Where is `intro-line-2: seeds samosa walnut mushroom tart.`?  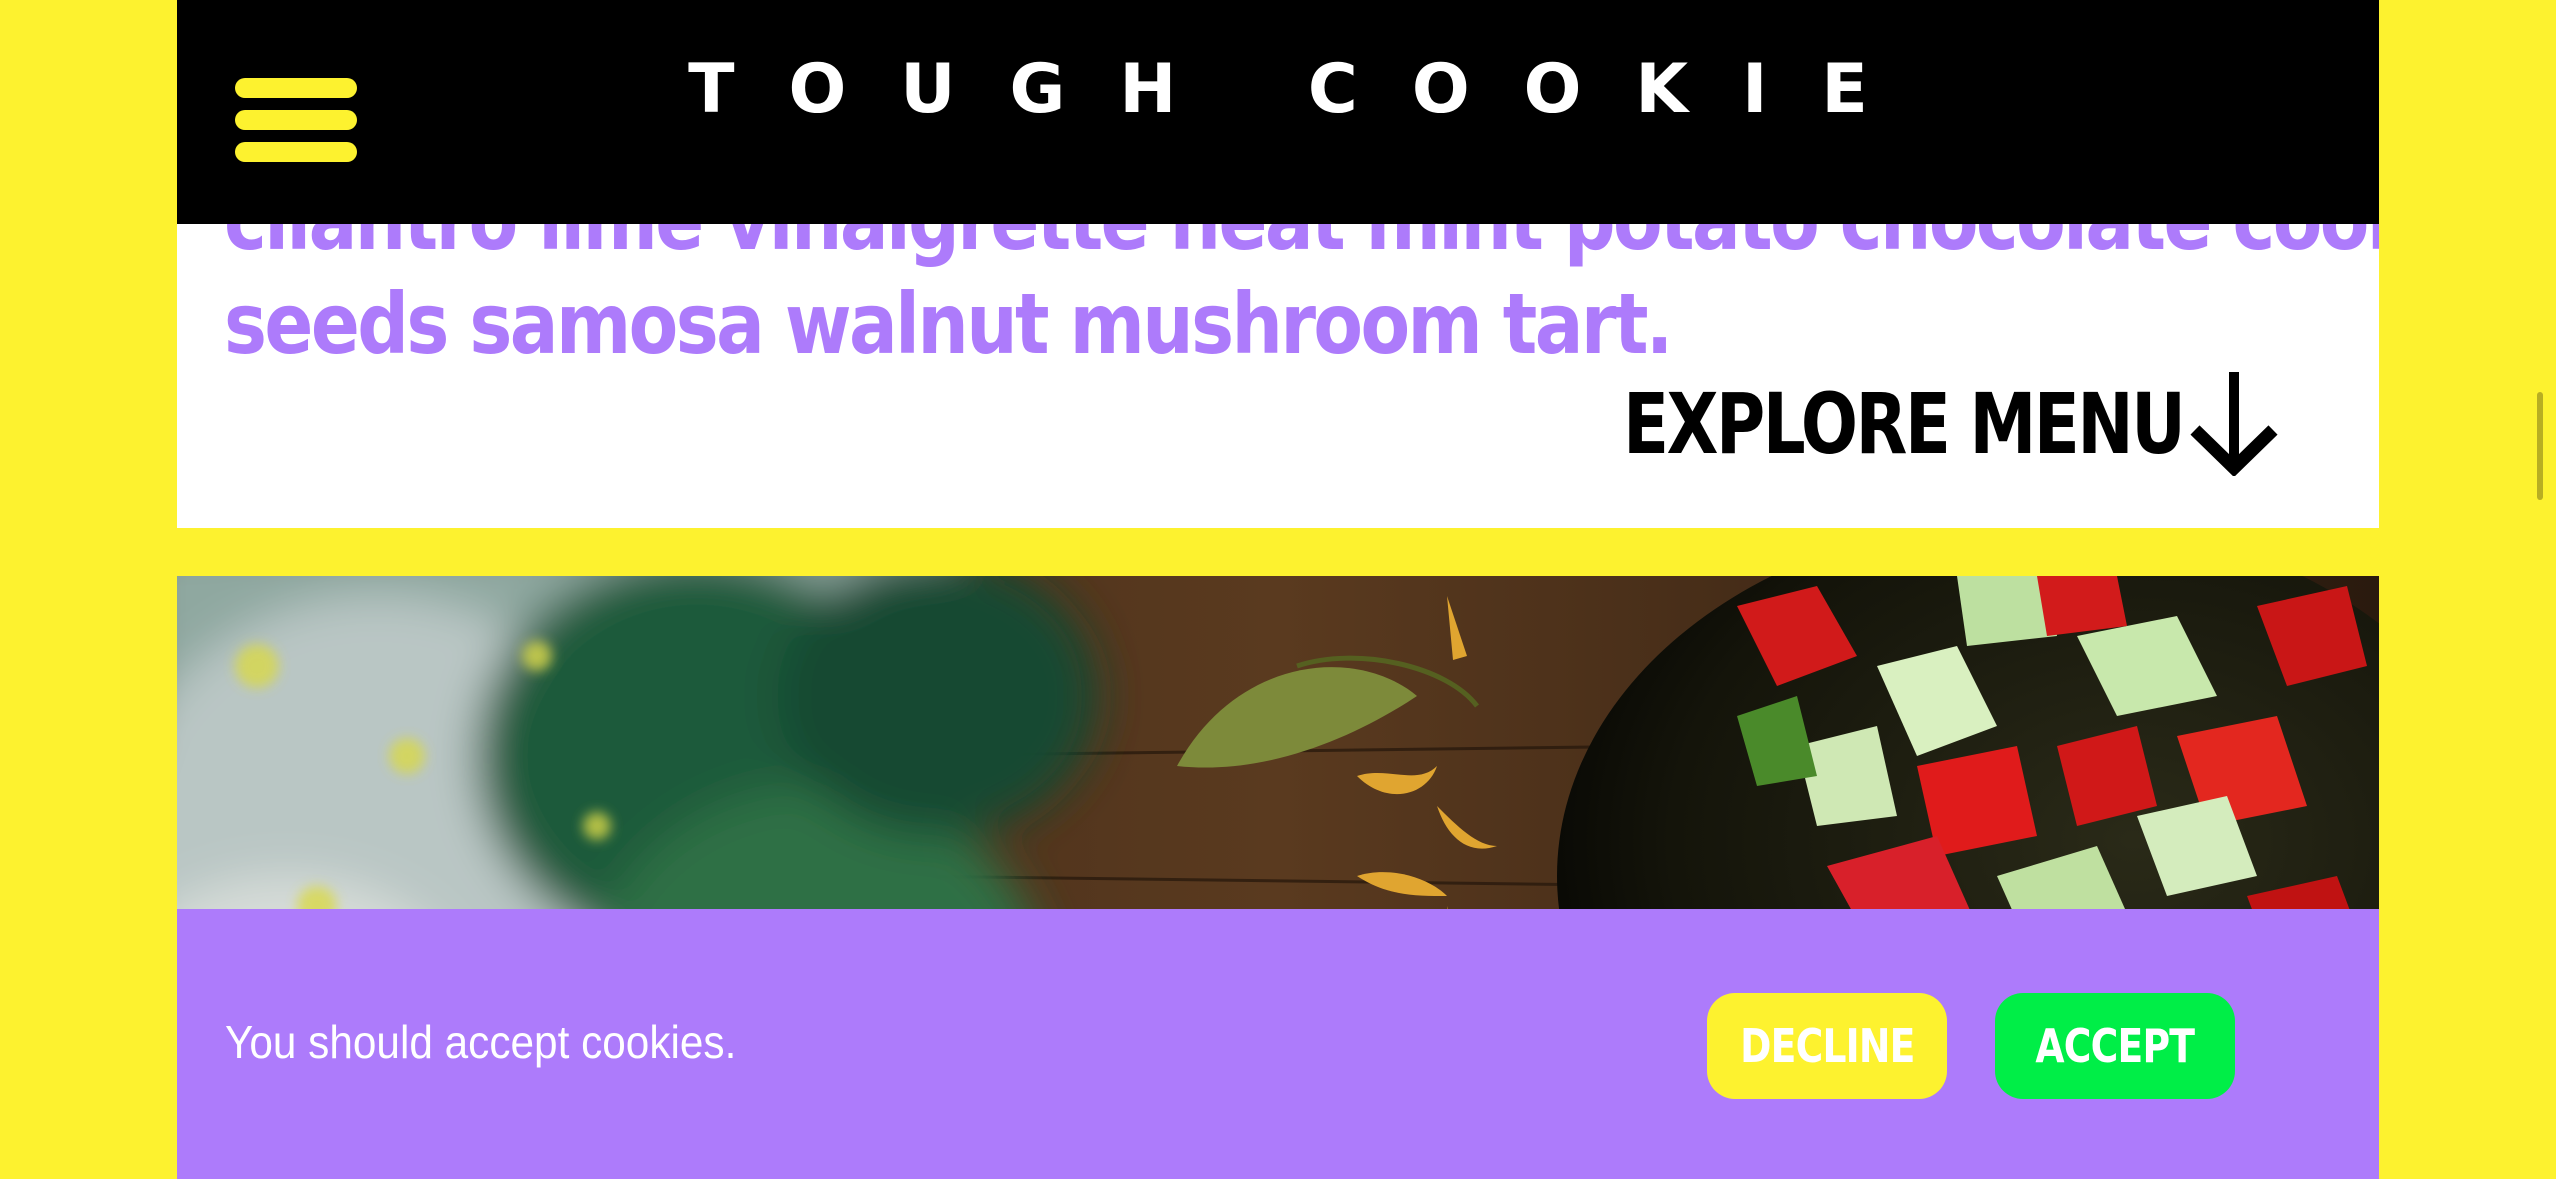
intro-line-2: seeds samosa walnut mushroom tart. is located at coordinates (948, 324).